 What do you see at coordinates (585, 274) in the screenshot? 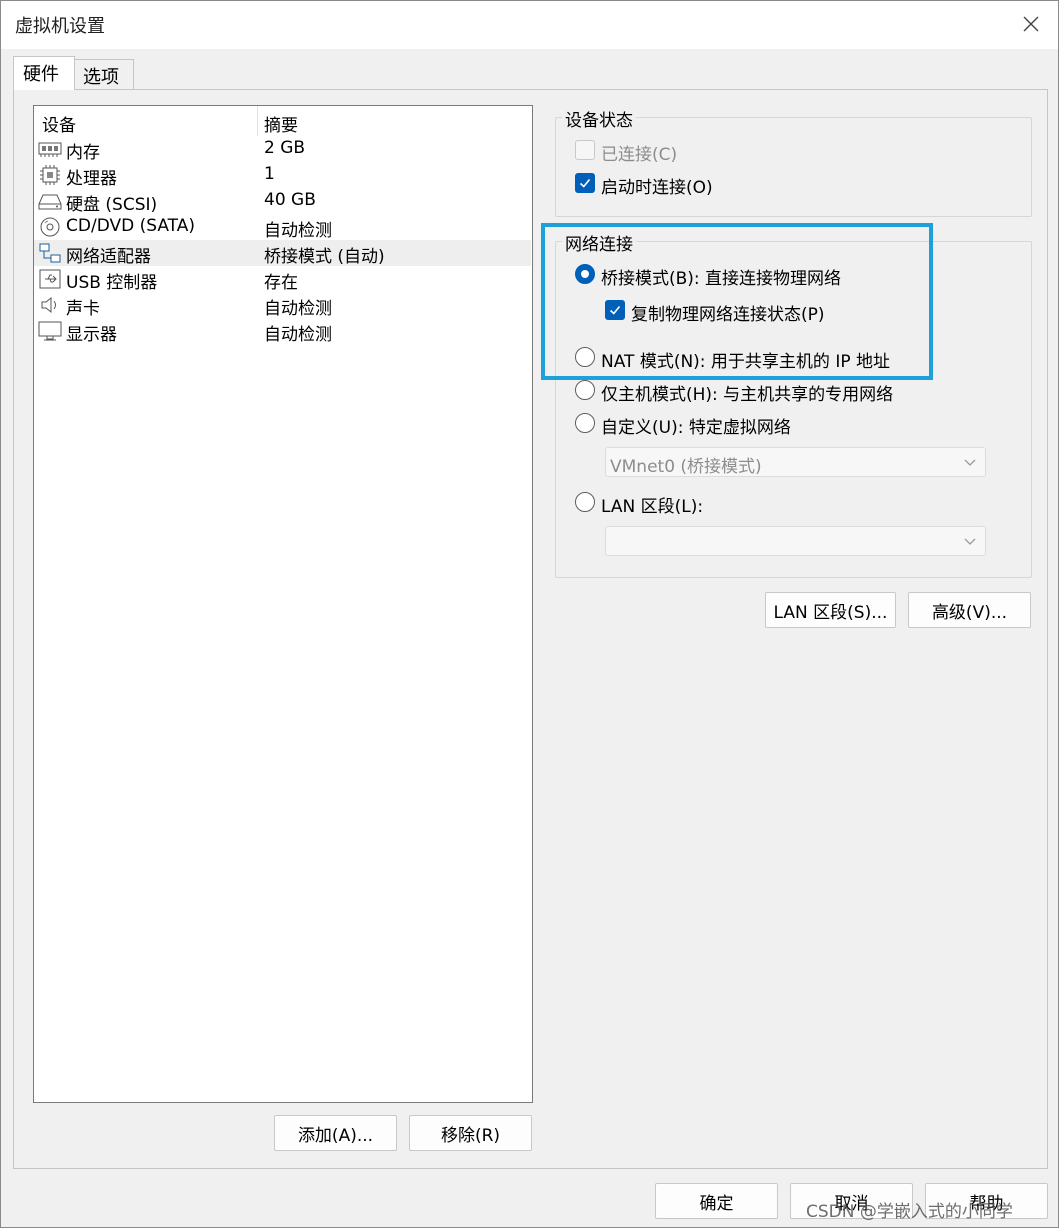
I see `bridged-radio` at bounding box center [585, 274].